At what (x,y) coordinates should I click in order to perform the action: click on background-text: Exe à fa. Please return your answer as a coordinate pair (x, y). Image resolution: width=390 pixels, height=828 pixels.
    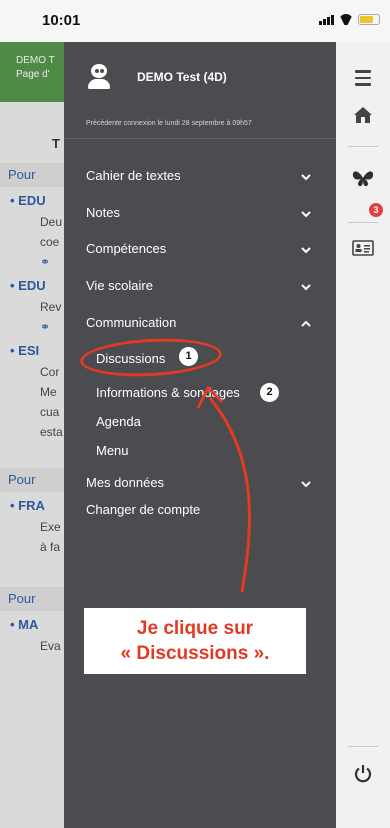
    Looking at the image, I should click on (50, 537).